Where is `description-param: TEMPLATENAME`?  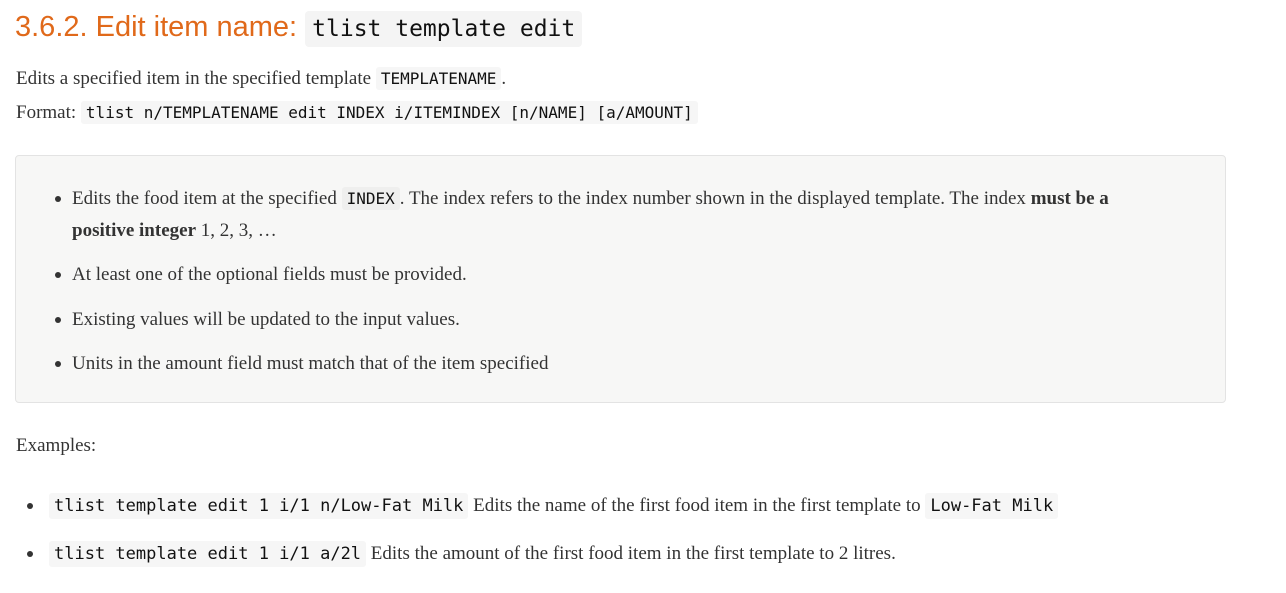 description-param: TEMPLATENAME is located at coordinates (438, 78).